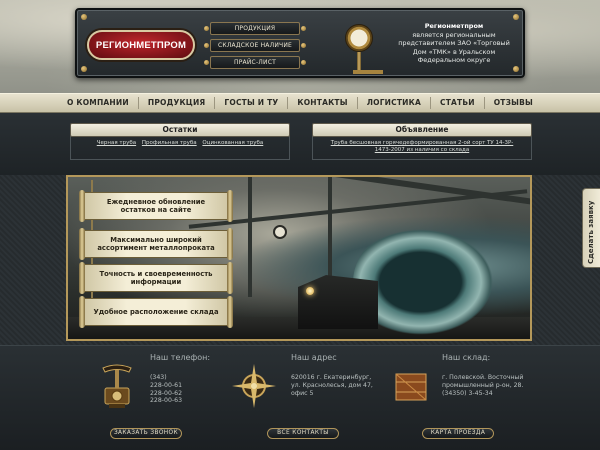 This screenshot has height=450, width=600. What do you see at coordinates (302, 393) in the screenshot?
I see `address-line: офис 5` at bounding box center [302, 393].